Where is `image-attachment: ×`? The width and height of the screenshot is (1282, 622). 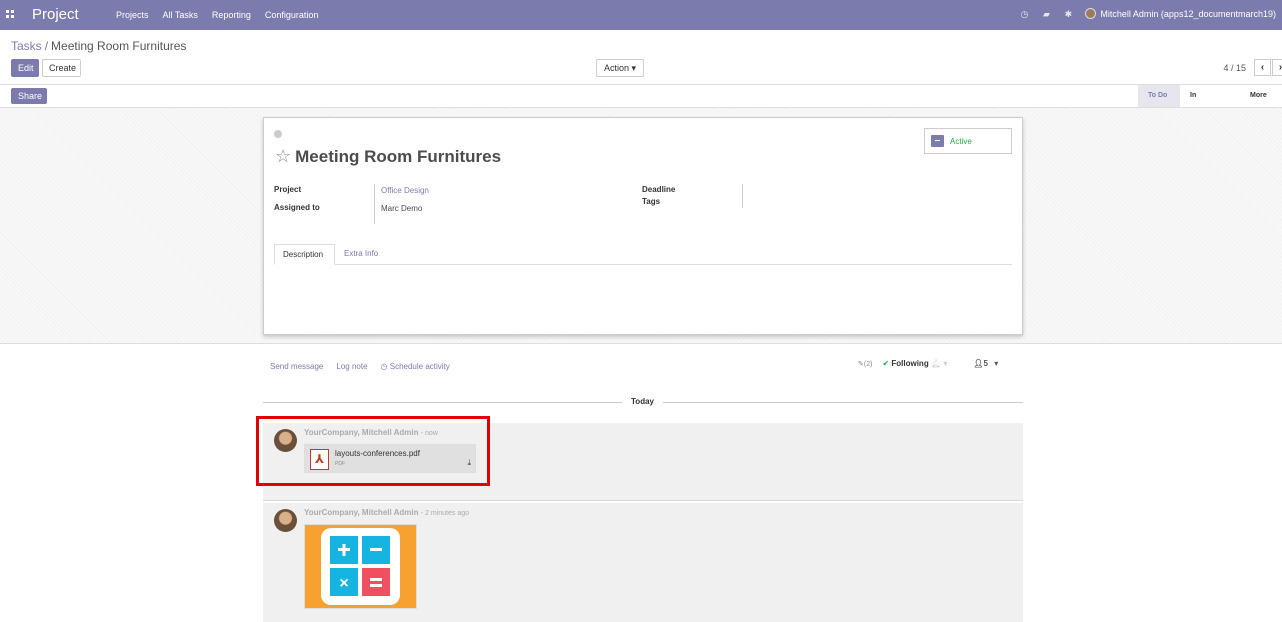 image-attachment: × is located at coordinates (360, 566).